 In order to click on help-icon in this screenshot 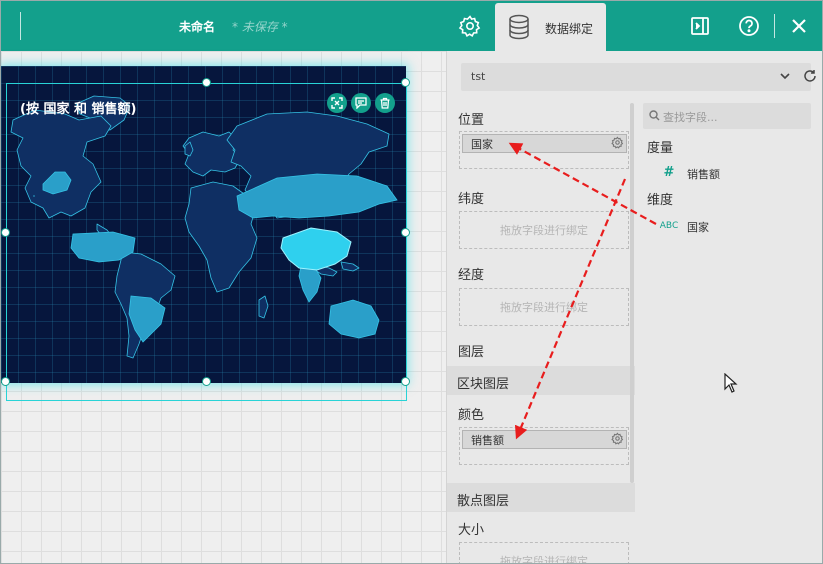, I will do `click(749, 26)`.